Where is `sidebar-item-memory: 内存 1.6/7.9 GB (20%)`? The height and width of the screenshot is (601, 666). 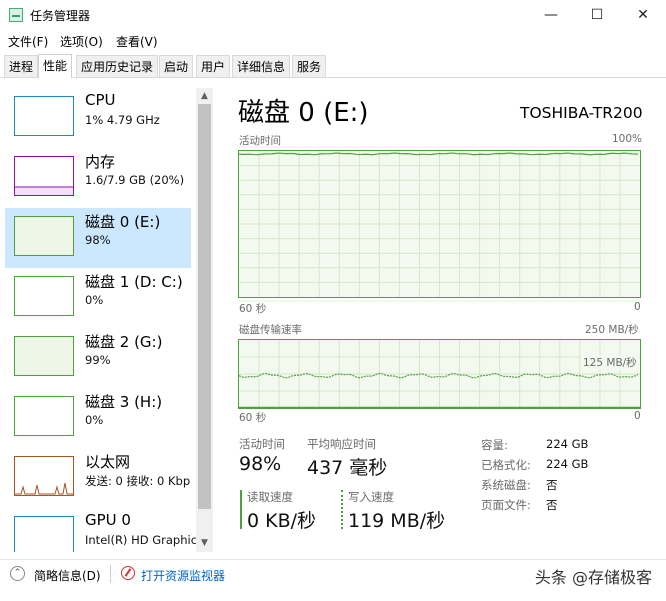 sidebar-item-memory: 内存 1.6/7.9 GB (20%) is located at coordinates (98, 178).